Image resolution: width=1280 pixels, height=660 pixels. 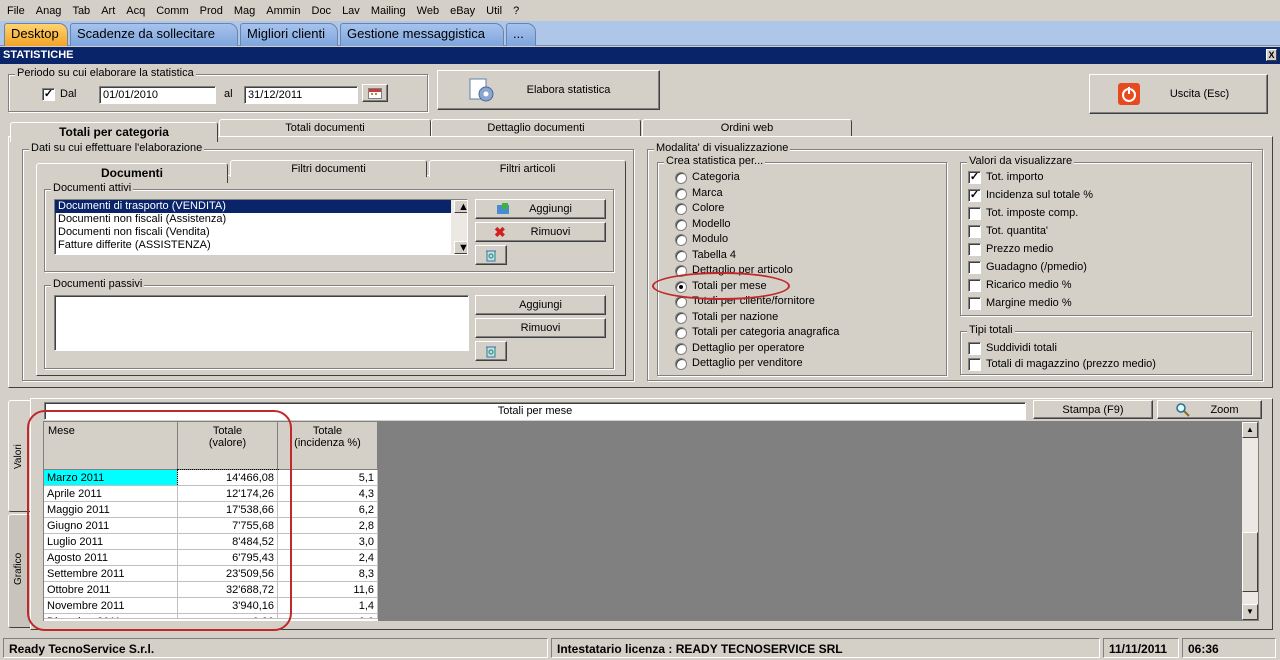 I want to click on grid-cell: 1,4, so click(x=328, y=606).